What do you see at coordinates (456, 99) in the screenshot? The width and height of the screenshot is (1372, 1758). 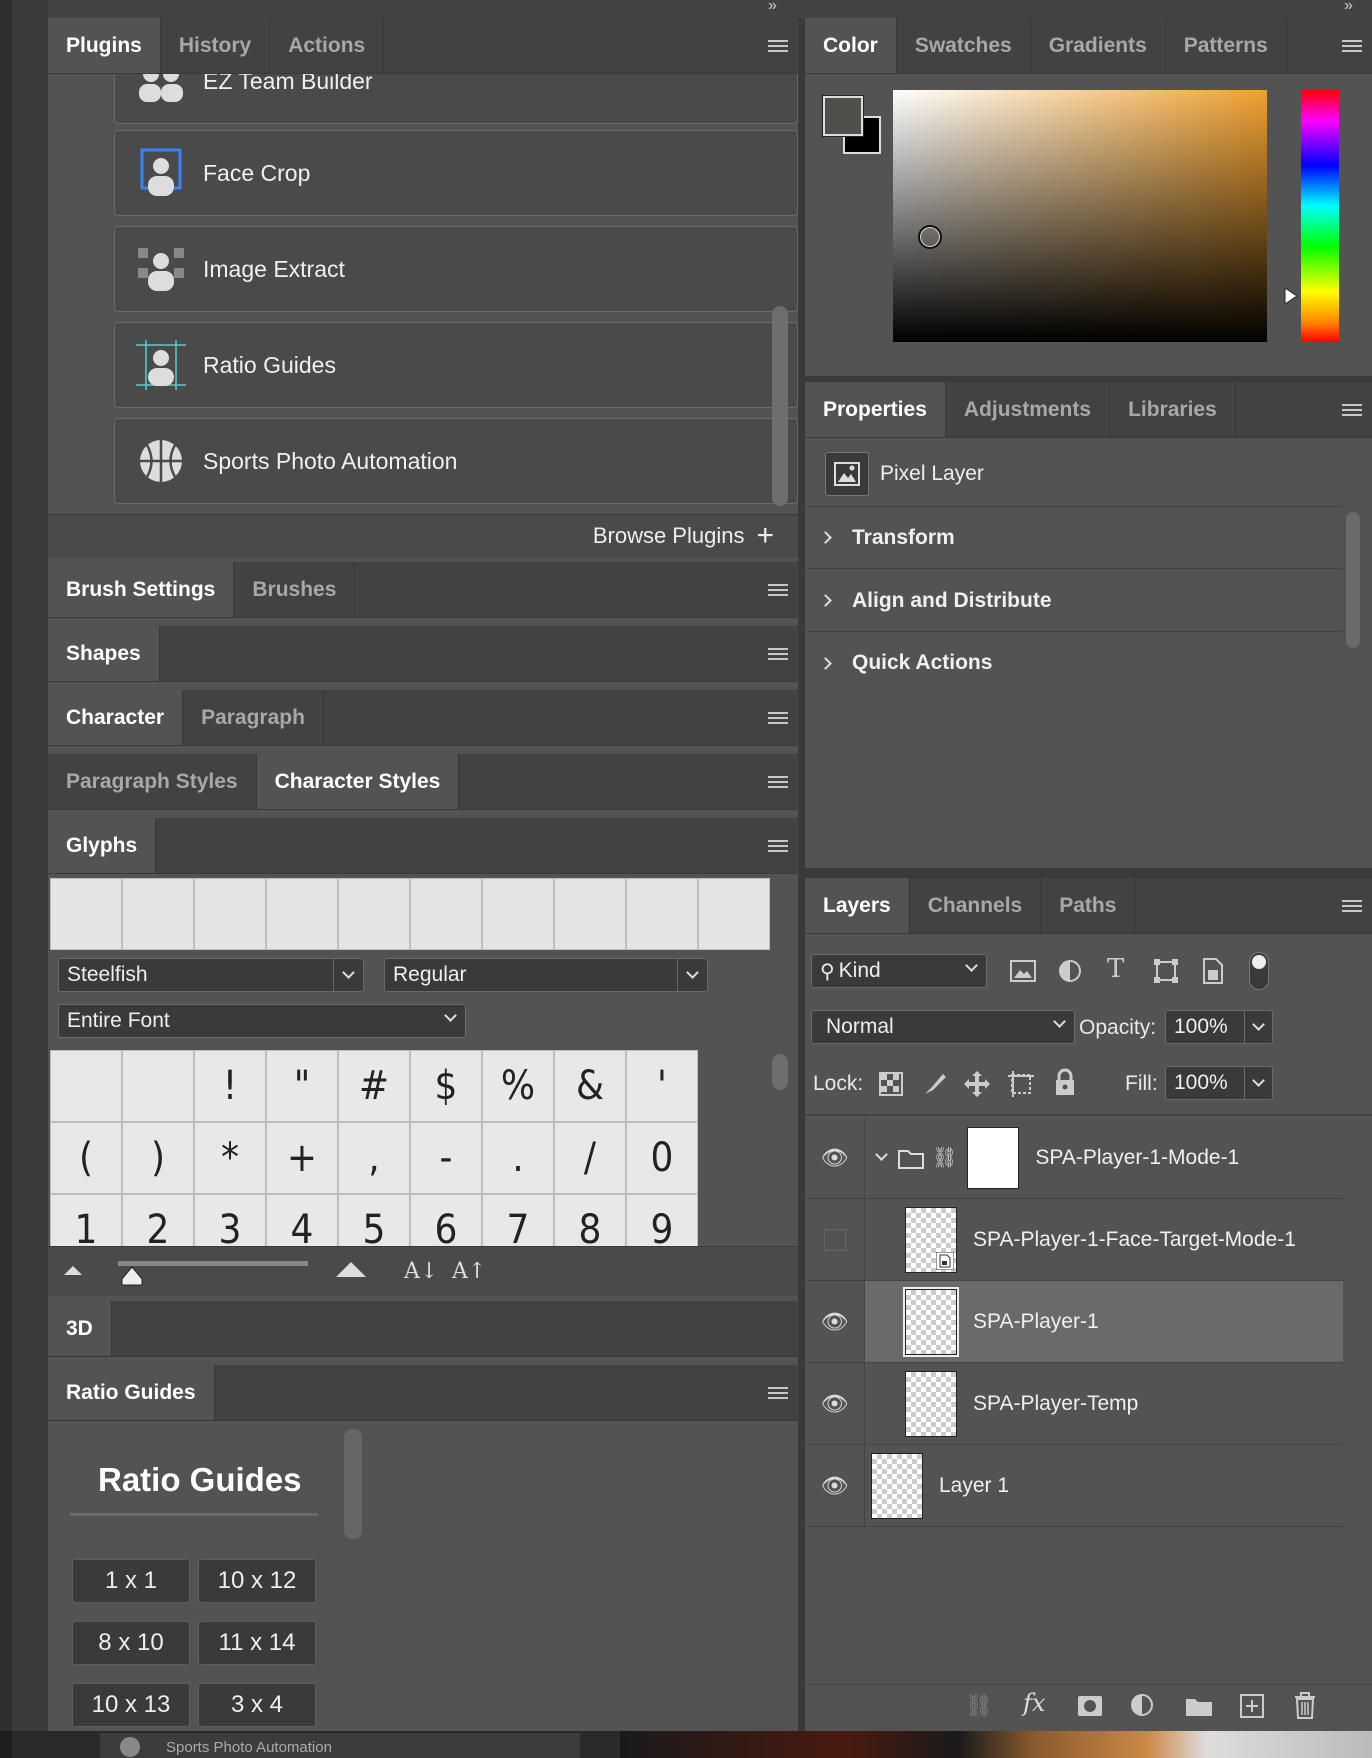 I see `plugin-ez-team-builder: EZ Team Builder` at bounding box center [456, 99].